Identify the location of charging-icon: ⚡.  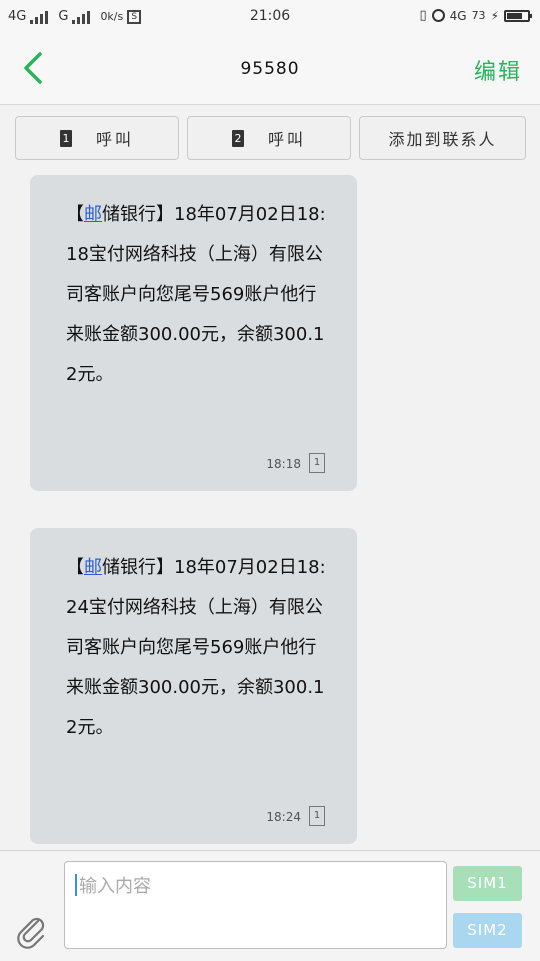
(494, 15).